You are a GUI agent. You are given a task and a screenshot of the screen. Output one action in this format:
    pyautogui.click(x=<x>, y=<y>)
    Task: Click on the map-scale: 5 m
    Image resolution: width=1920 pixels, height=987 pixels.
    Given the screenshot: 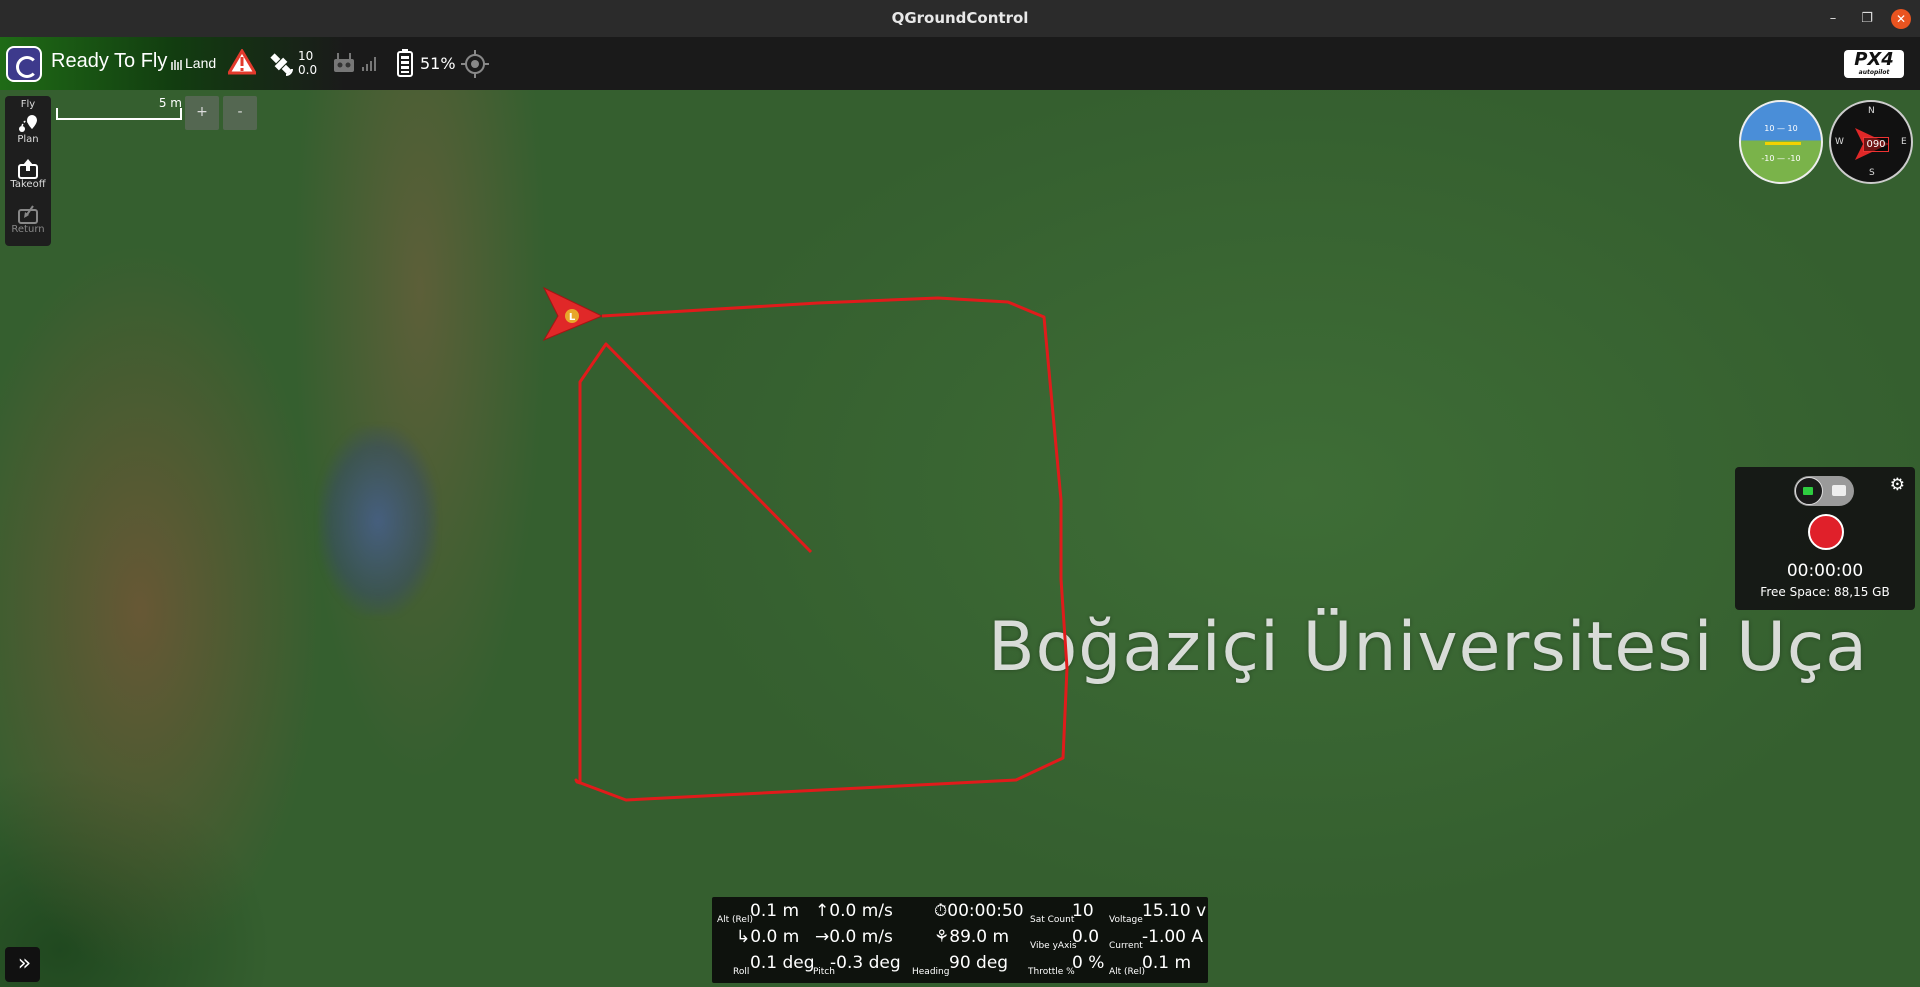 What is the action you would take?
    pyautogui.click(x=119, y=111)
    